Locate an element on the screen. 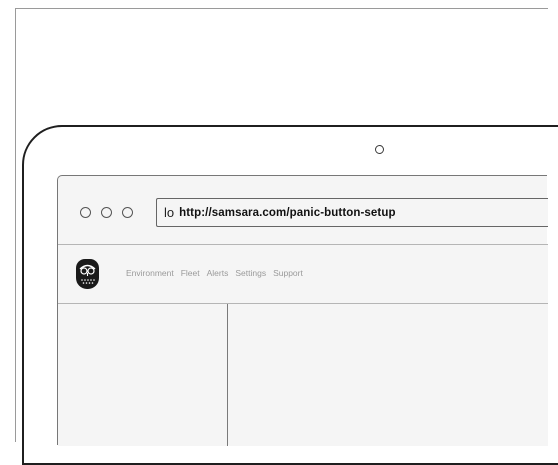  address-bar: lo http://samsara.com/panic-button-setup is located at coordinates (352, 212).